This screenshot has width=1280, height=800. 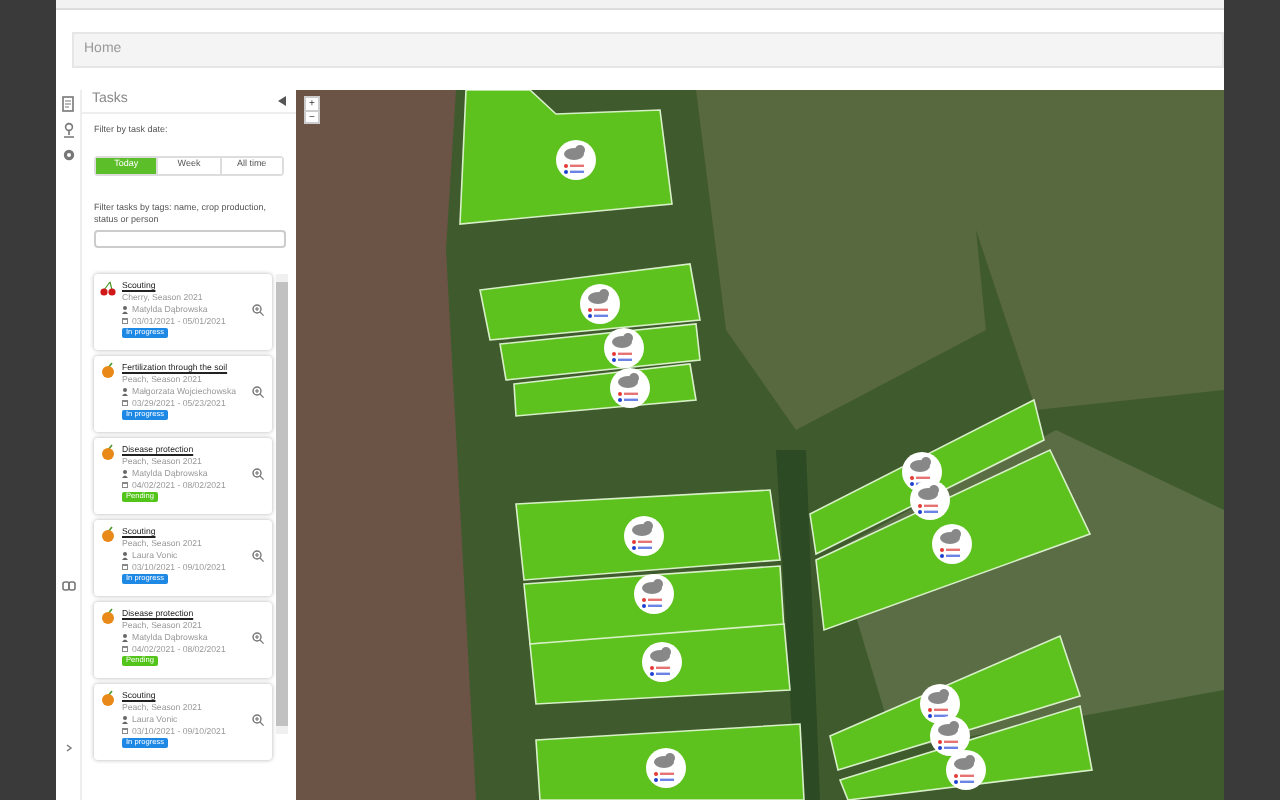 I want to click on person-pin-icon, so click(x=68, y=130).